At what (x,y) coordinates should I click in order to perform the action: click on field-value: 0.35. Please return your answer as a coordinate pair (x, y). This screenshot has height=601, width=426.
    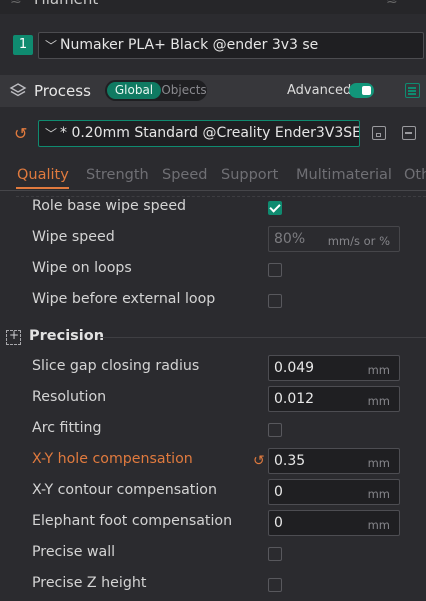
    Looking at the image, I should click on (290, 461).